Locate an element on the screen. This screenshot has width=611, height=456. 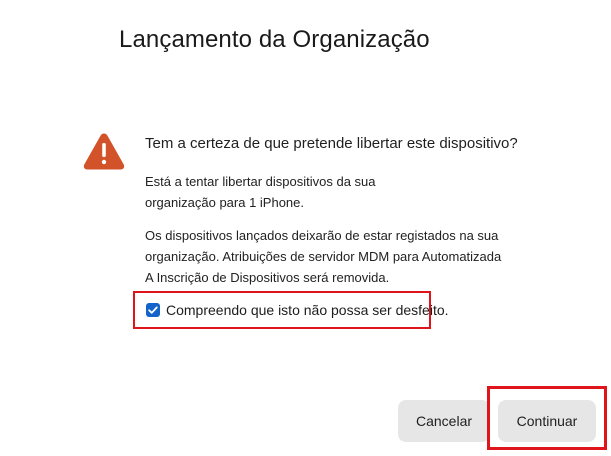
continue-button: Continuar is located at coordinates (547, 421).